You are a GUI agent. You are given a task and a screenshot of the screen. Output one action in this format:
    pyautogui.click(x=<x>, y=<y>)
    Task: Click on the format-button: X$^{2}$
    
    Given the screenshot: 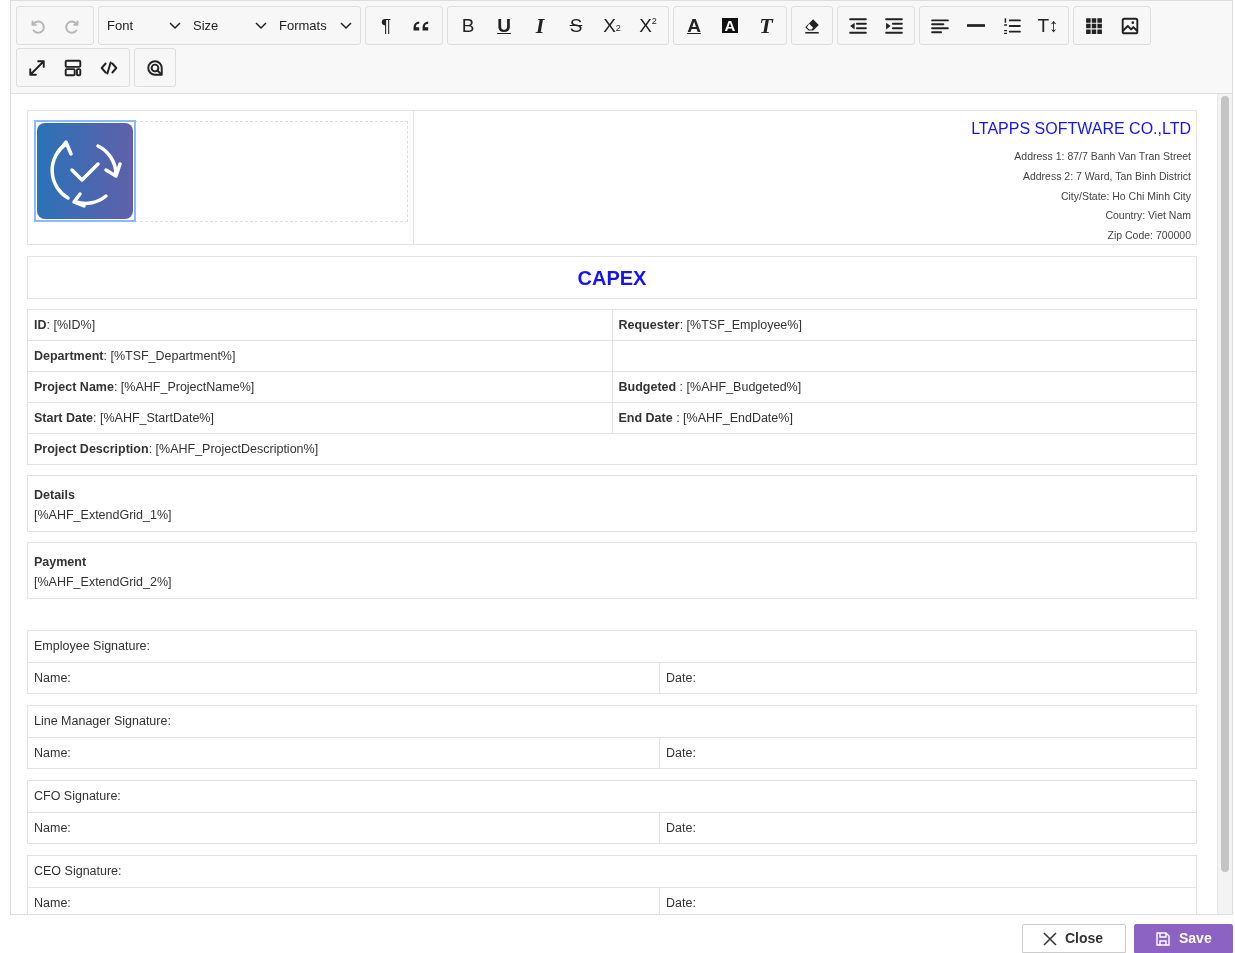 What is the action you would take?
    pyautogui.click(x=648, y=25)
    